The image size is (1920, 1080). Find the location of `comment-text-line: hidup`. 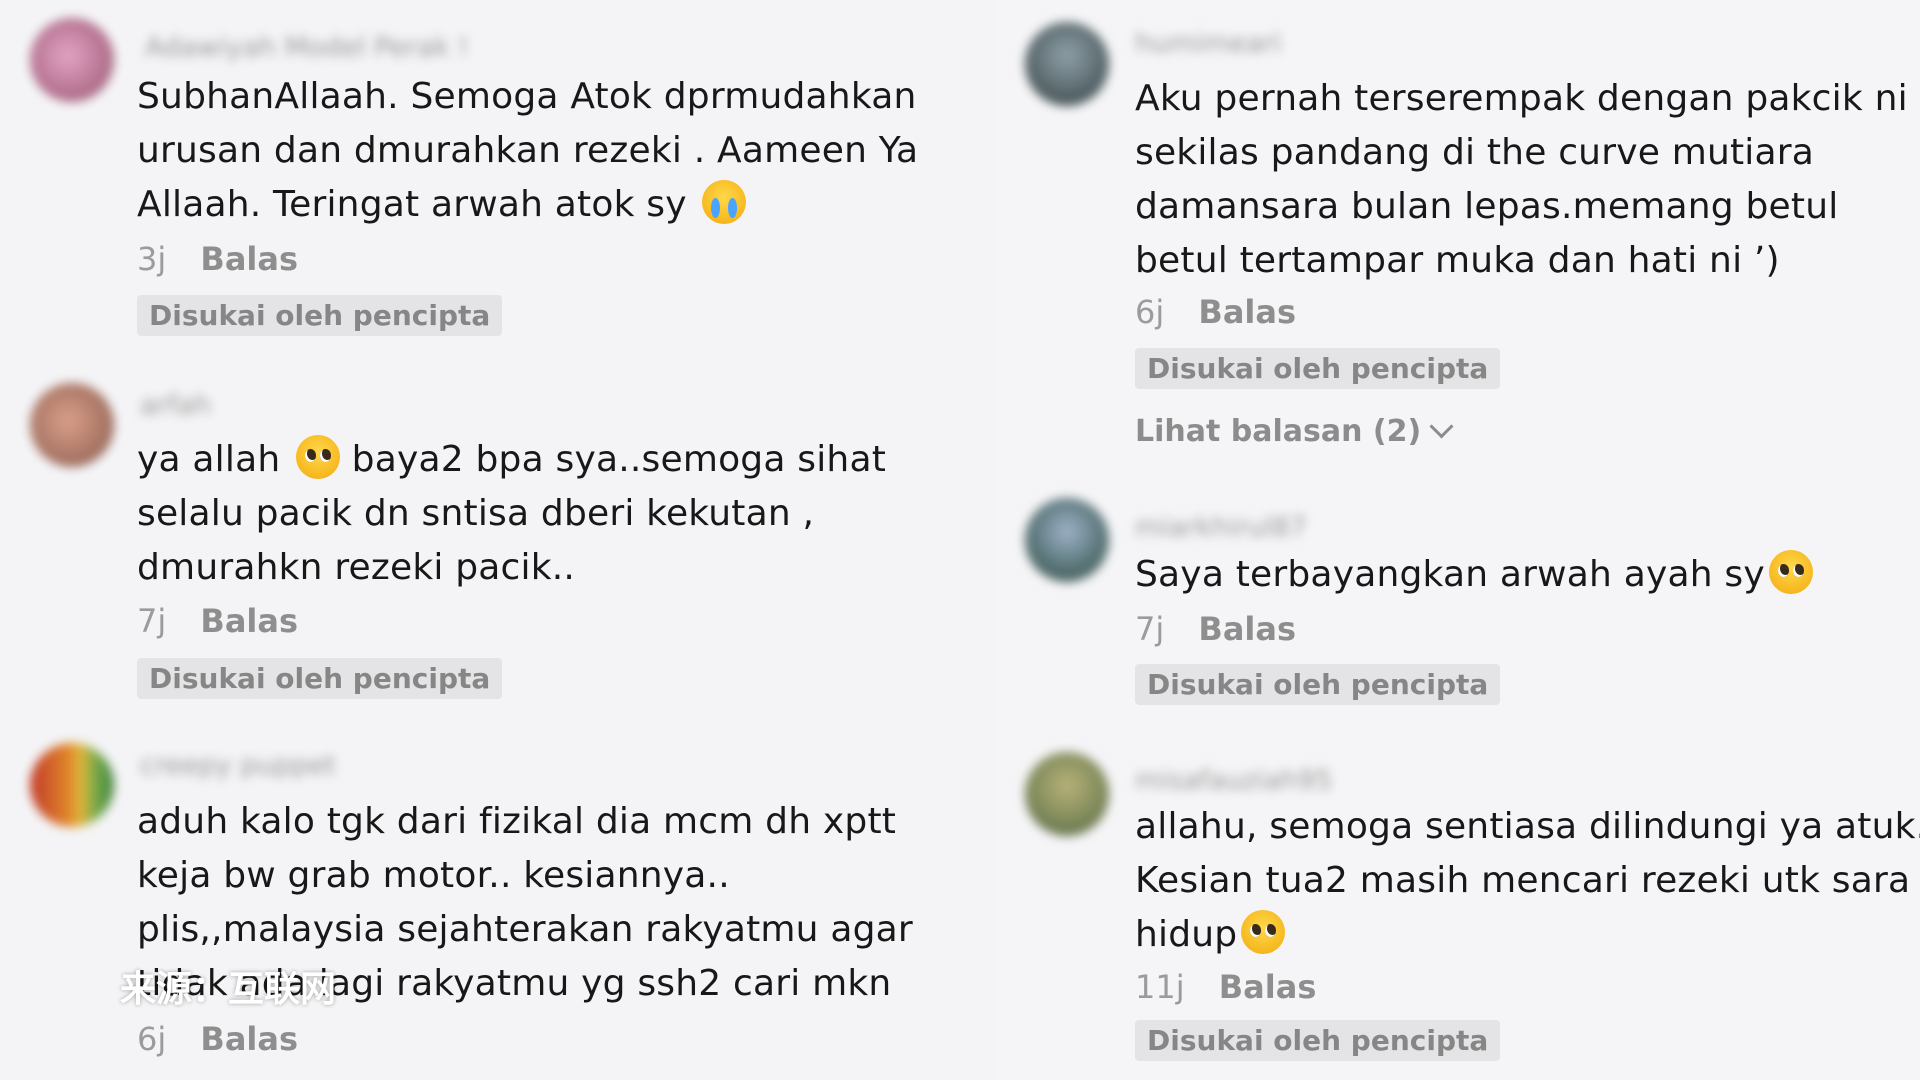

comment-text-line: hidup is located at coordinates (1527, 935).